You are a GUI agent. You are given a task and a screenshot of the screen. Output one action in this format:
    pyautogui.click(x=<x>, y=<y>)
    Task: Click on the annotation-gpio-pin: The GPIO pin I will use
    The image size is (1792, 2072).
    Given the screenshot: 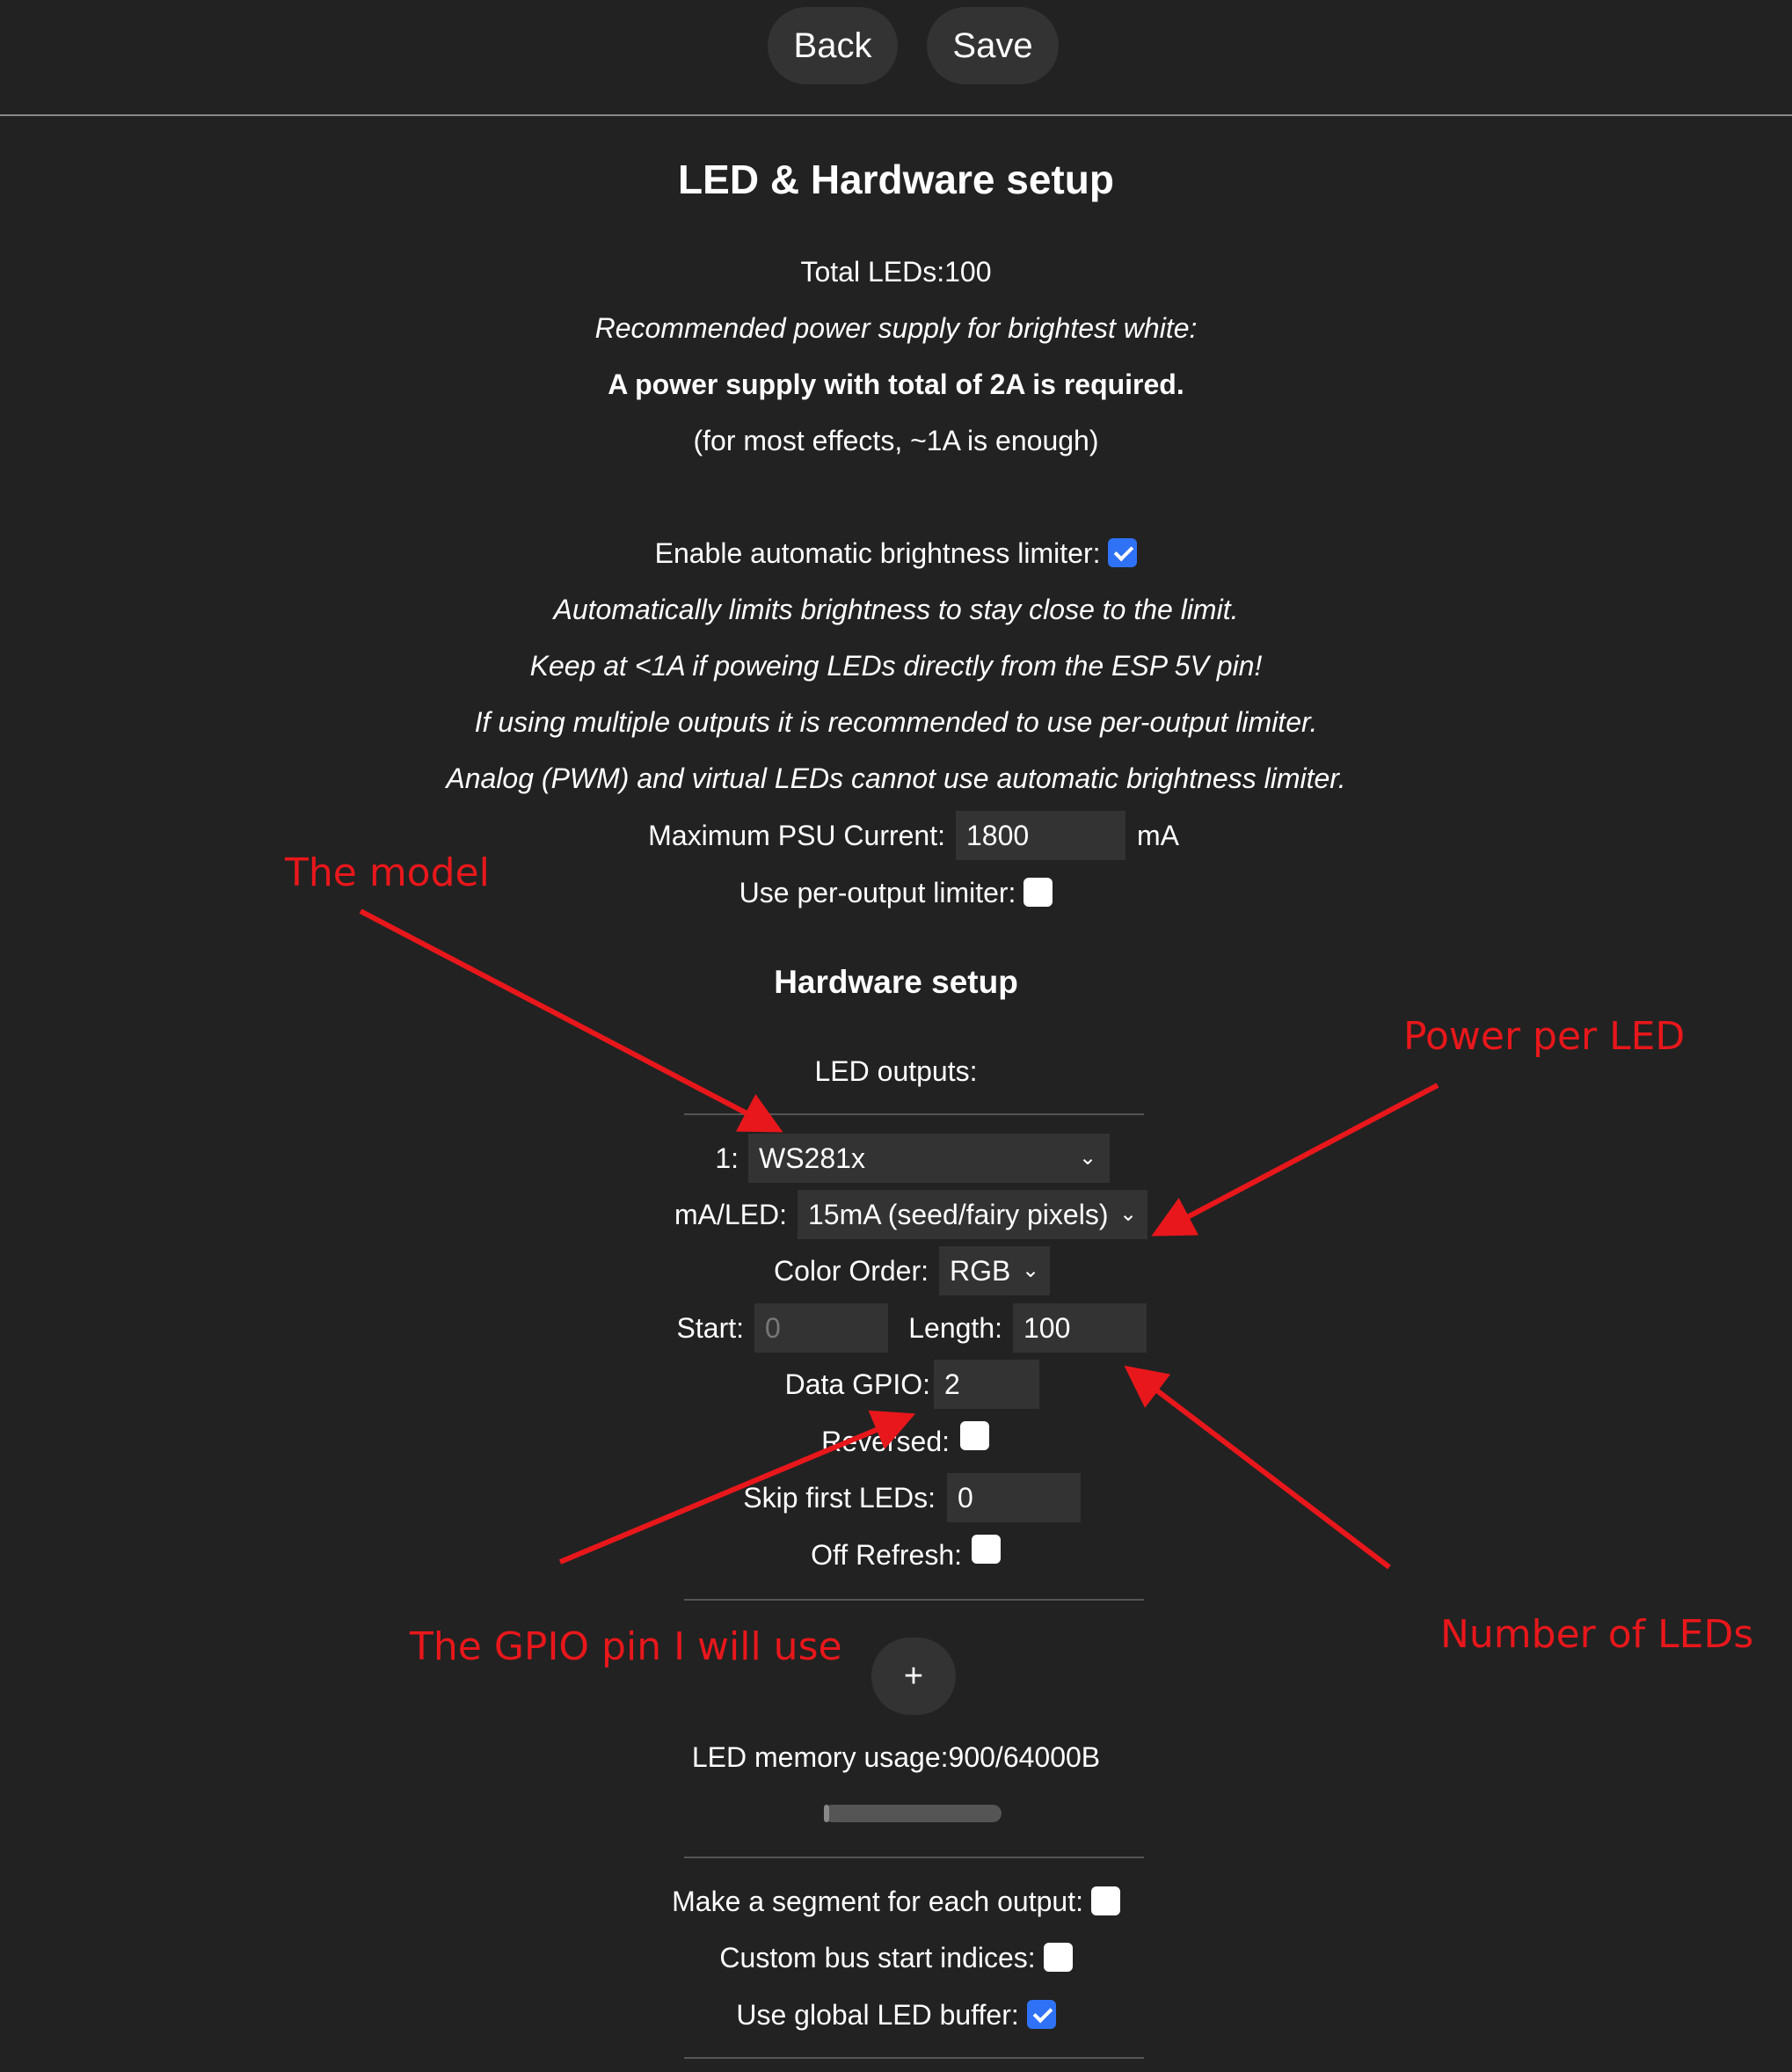 What is the action you would take?
    pyautogui.click(x=626, y=1646)
    